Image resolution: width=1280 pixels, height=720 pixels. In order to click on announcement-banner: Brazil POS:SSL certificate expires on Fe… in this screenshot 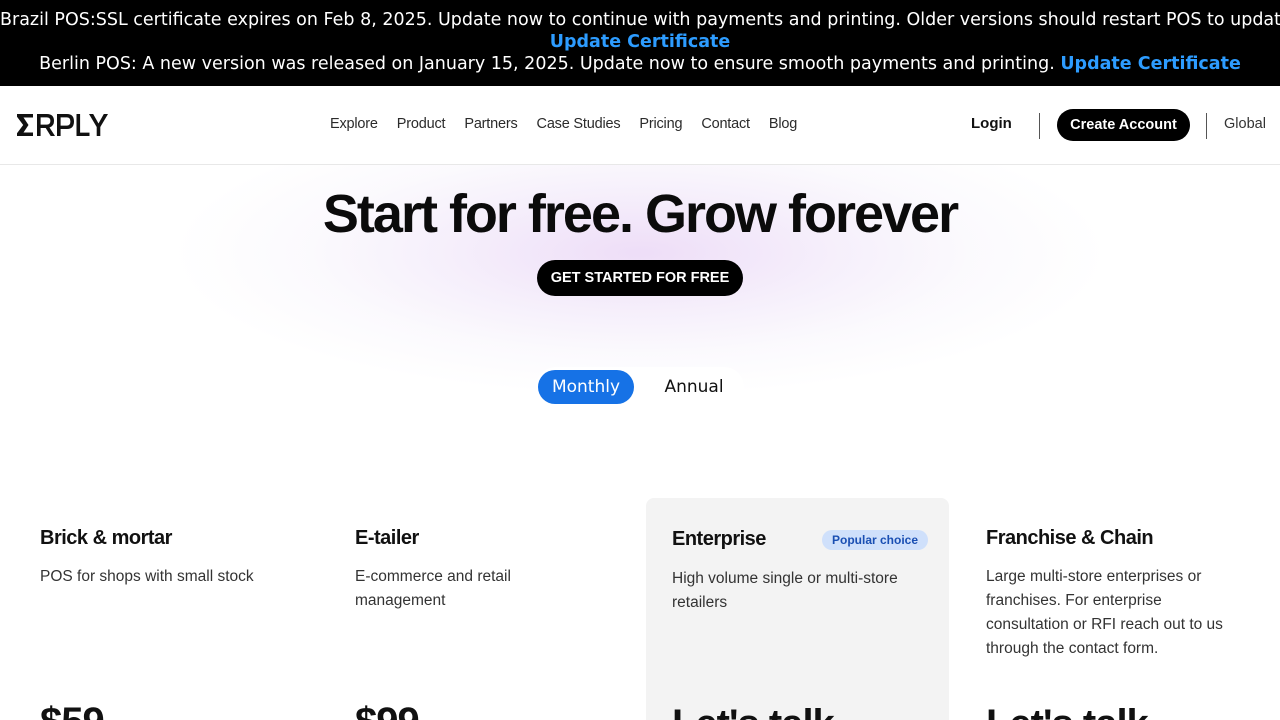, I will do `click(640, 43)`.